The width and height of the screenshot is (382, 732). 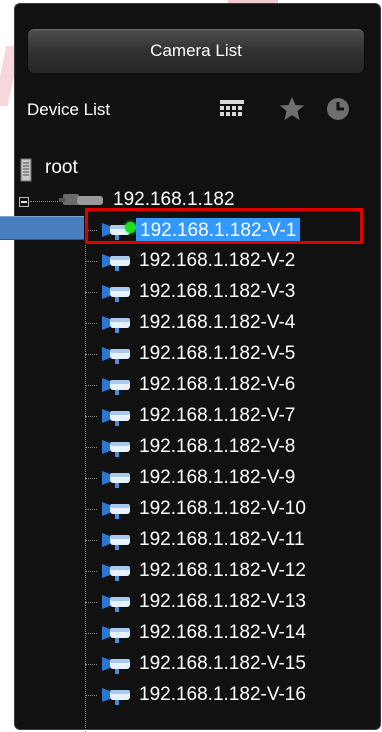 What do you see at coordinates (69, 109) in the screenshot?
I see `device-list-label: Device List` at bounding box center [69, 109].